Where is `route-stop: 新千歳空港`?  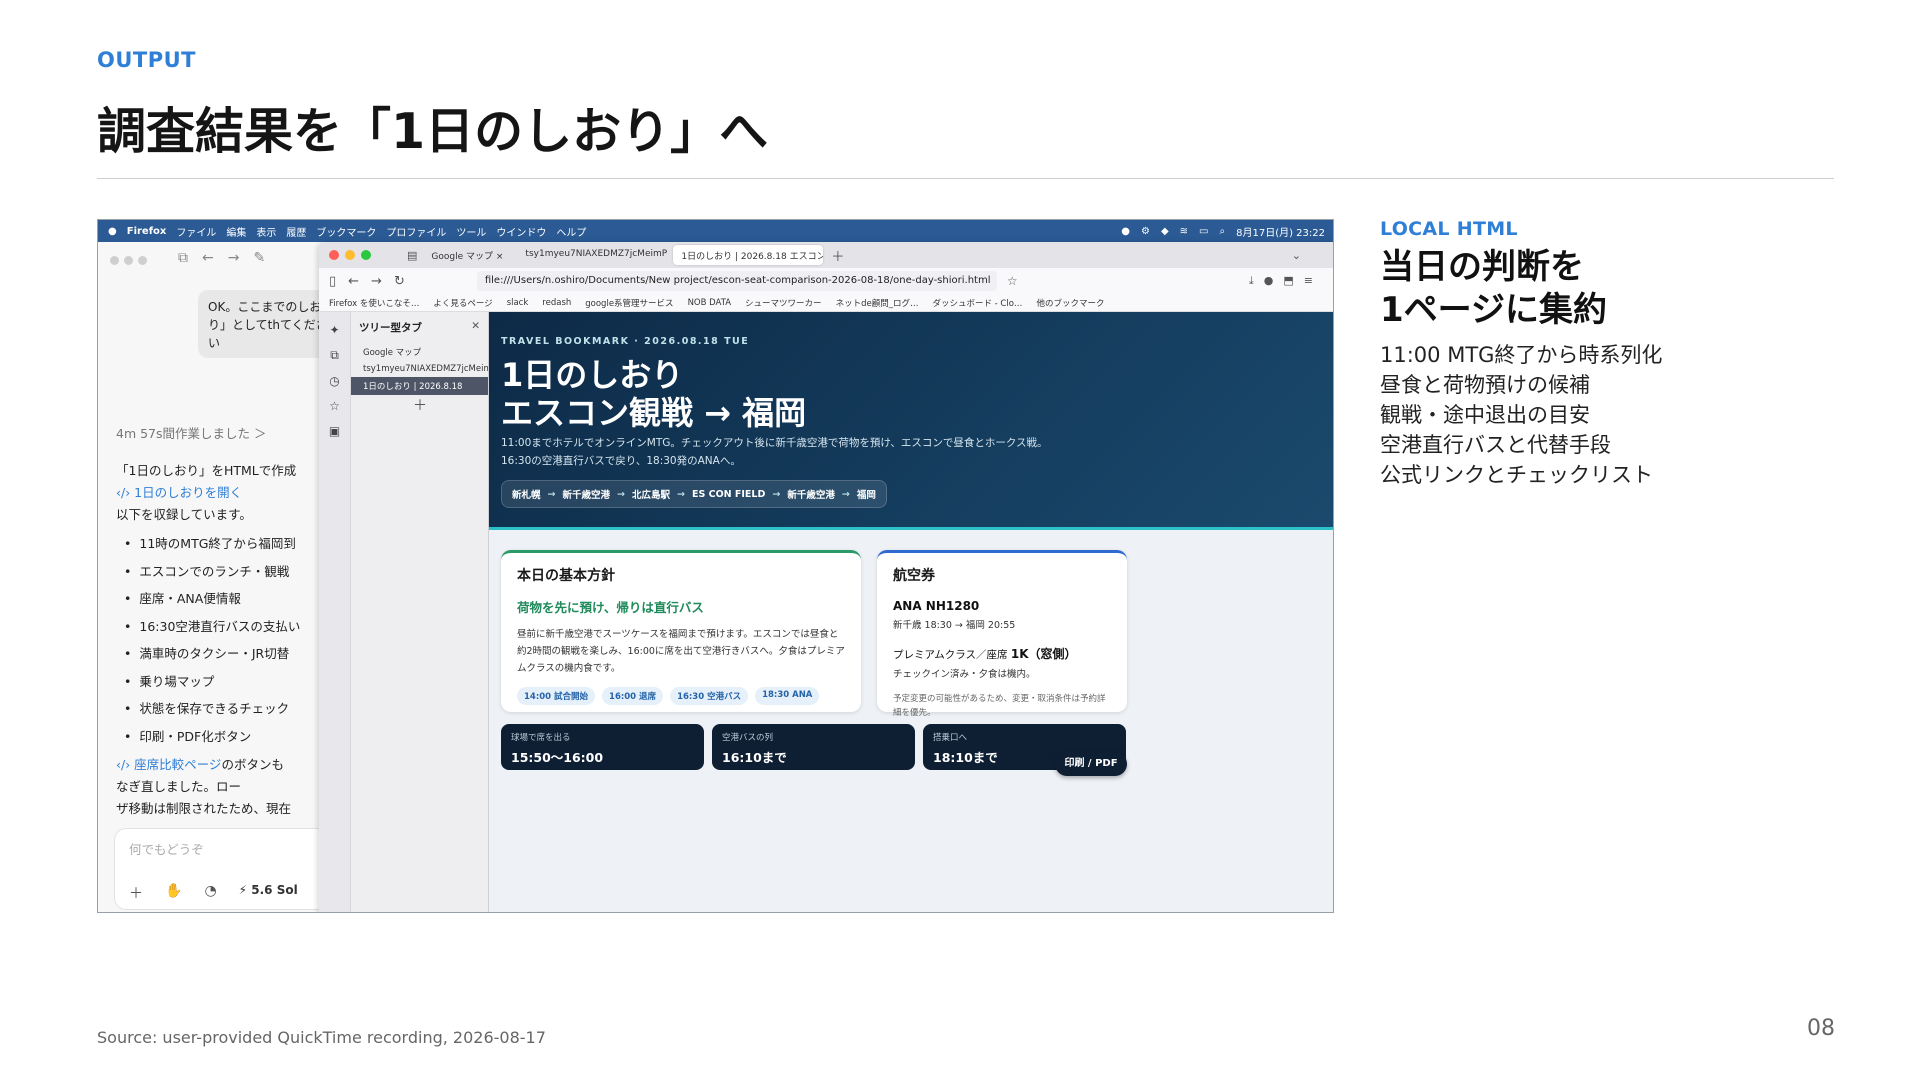
route-stop: 新千歳空港 is located at coordinates (811, 495).